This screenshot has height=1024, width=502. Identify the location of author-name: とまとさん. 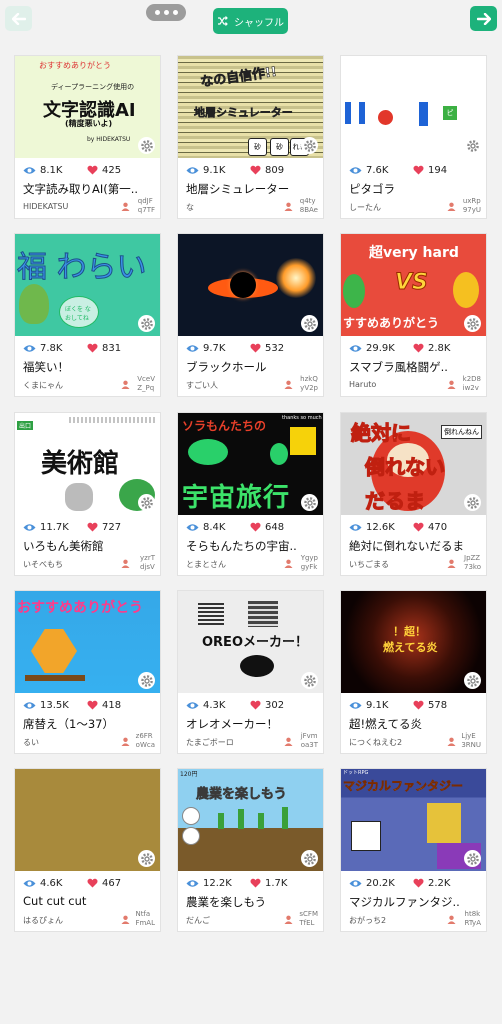
(206, 564).